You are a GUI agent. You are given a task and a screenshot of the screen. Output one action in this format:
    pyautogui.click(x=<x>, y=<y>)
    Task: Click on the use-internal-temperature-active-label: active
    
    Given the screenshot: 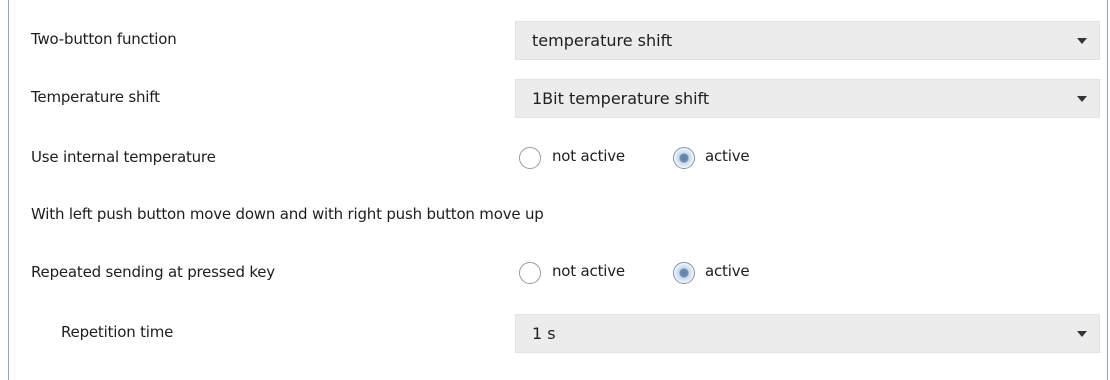 What is the action you would take?
    pyautogui.click(x=727, y=156)
    